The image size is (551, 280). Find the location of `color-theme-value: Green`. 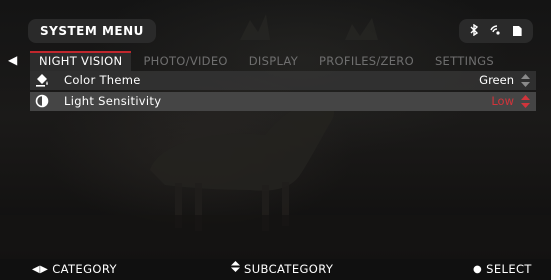

color-theme-value: Green is located at coordinates (496, 80).